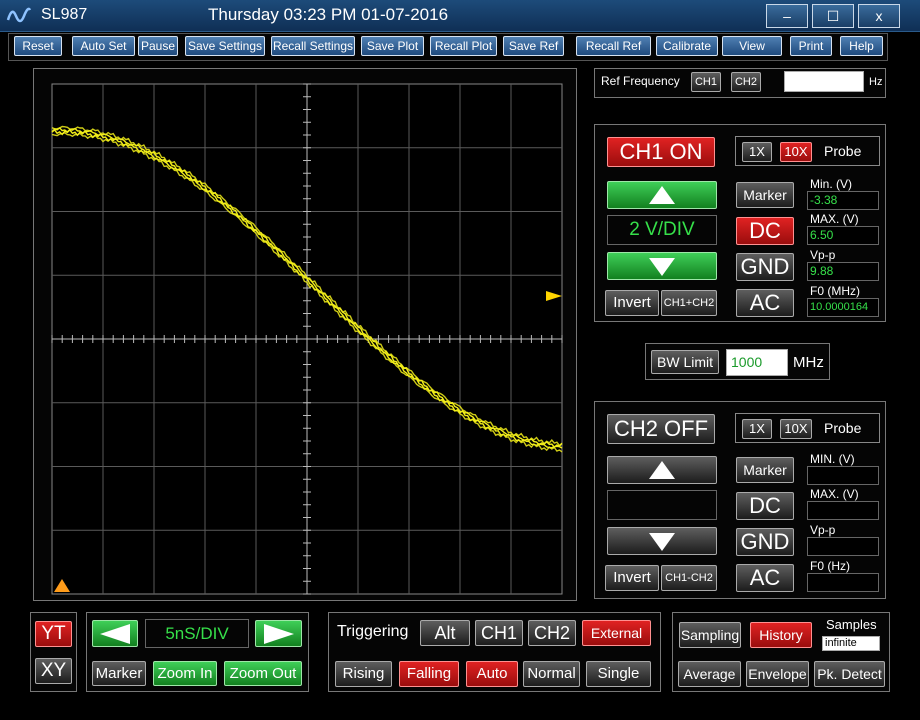  I want to click on print-button: Print, so click(811, 46).